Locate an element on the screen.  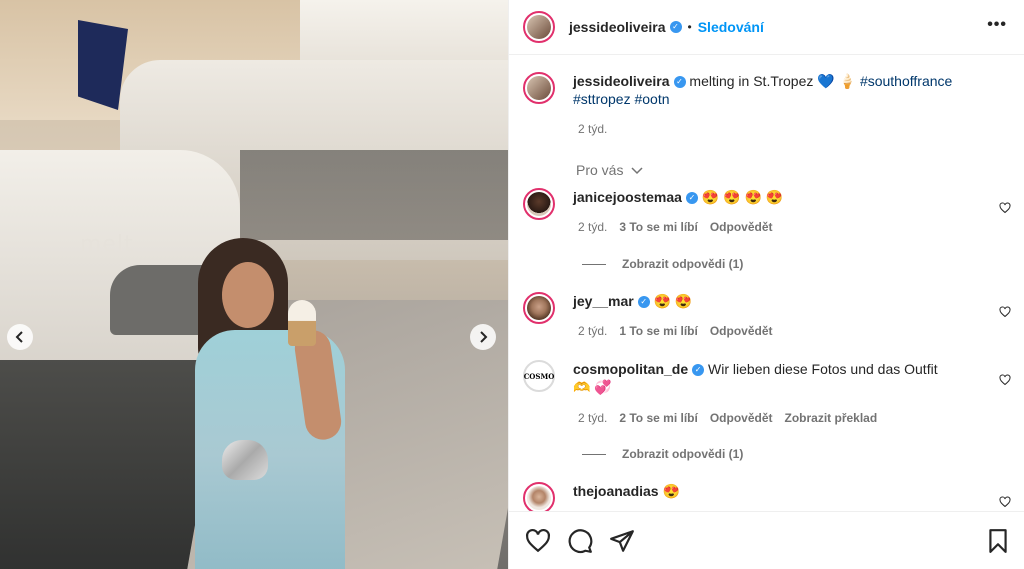
photo-bag is located at coordinates (245, 460).